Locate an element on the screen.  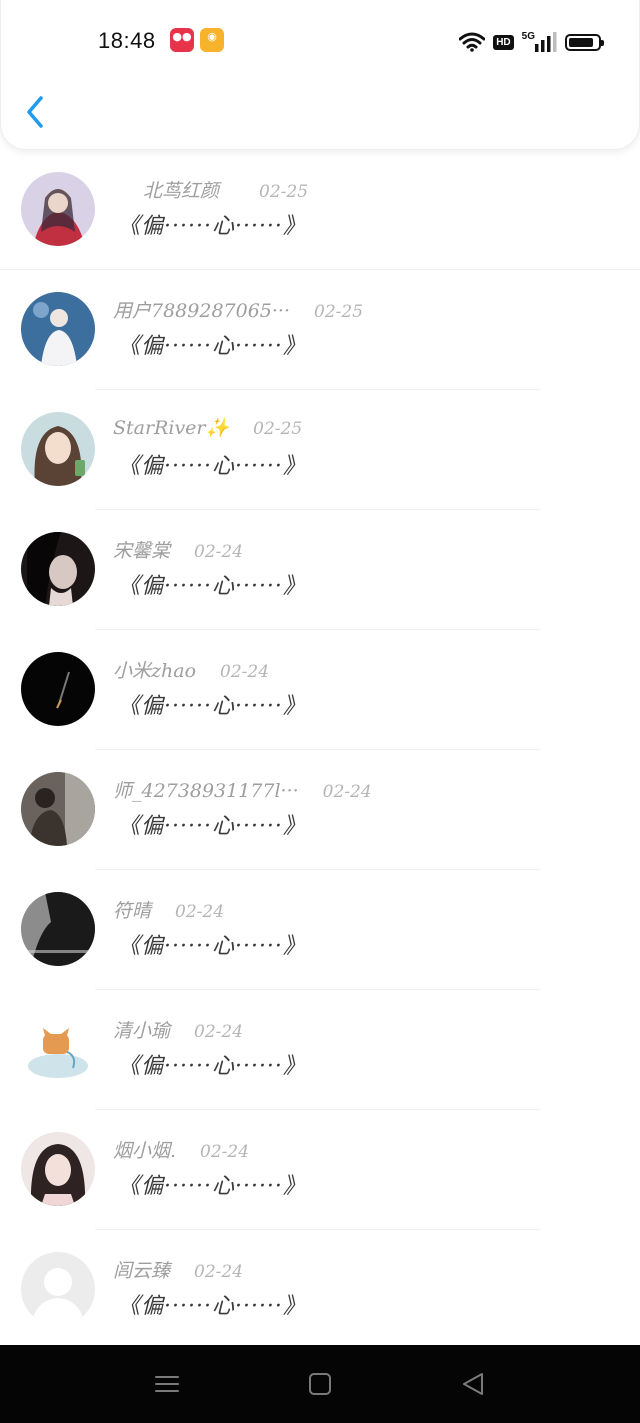
weibo-app-icon: ◉ is located at coordinates (212, 40).